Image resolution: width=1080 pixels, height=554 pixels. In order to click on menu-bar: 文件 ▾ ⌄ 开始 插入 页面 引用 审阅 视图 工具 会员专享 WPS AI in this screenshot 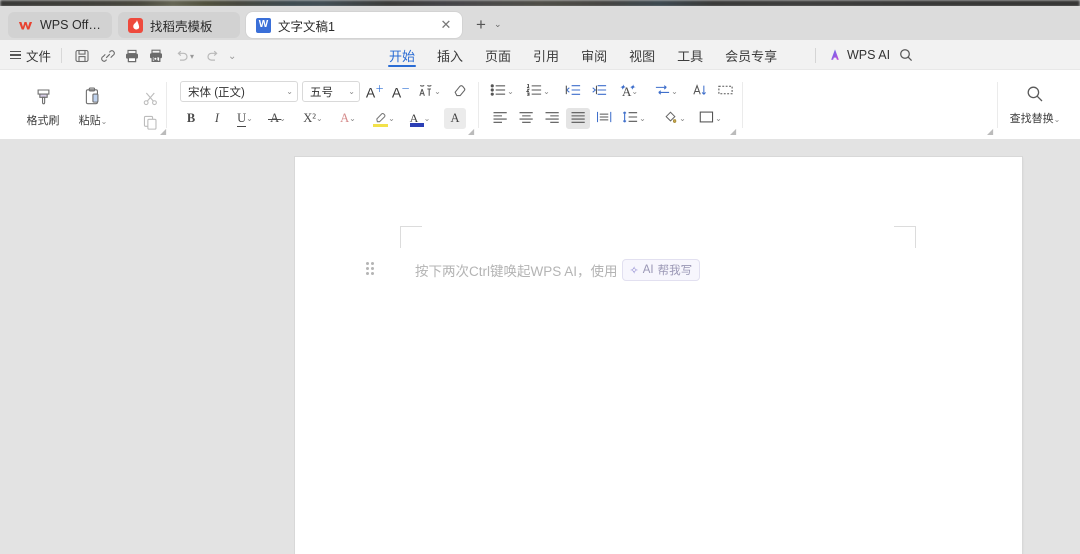, I will do `click(540, 55)`.